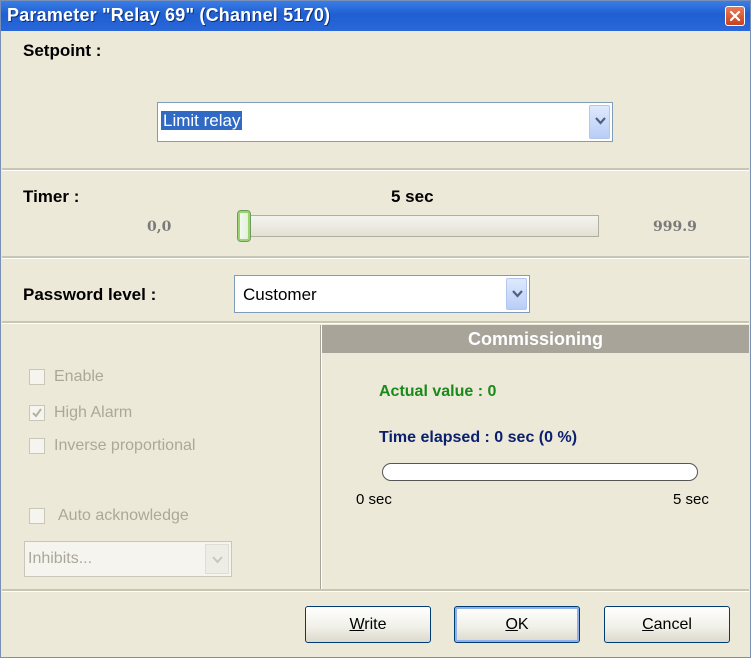 This screenshot has height=658, width=751. Describe the element at coordinates (523, 624) in the screenshot. I see `ok-label: K` at that location.